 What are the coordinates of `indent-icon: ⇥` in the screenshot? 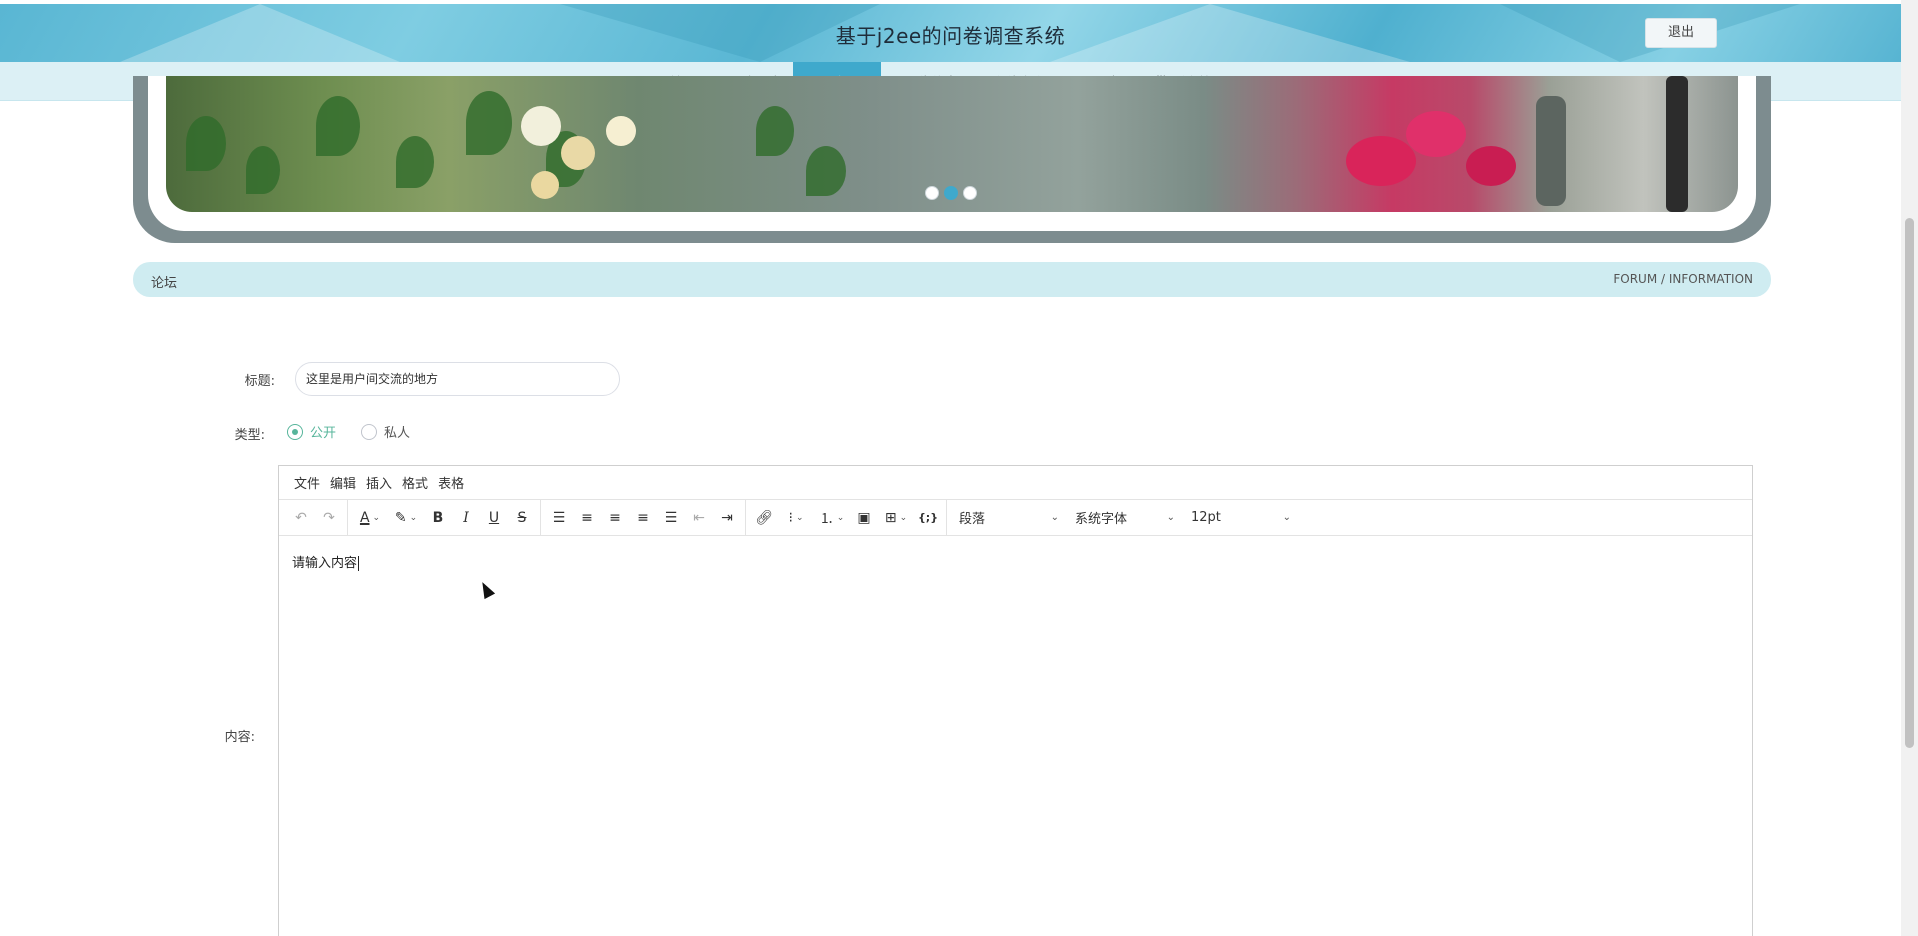 It's located at (727, 518).